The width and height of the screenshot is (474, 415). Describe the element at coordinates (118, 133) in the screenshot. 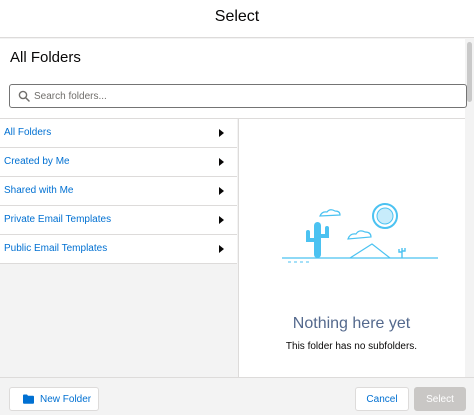

I see `folder-item-all-folders: All Folders` at that location.